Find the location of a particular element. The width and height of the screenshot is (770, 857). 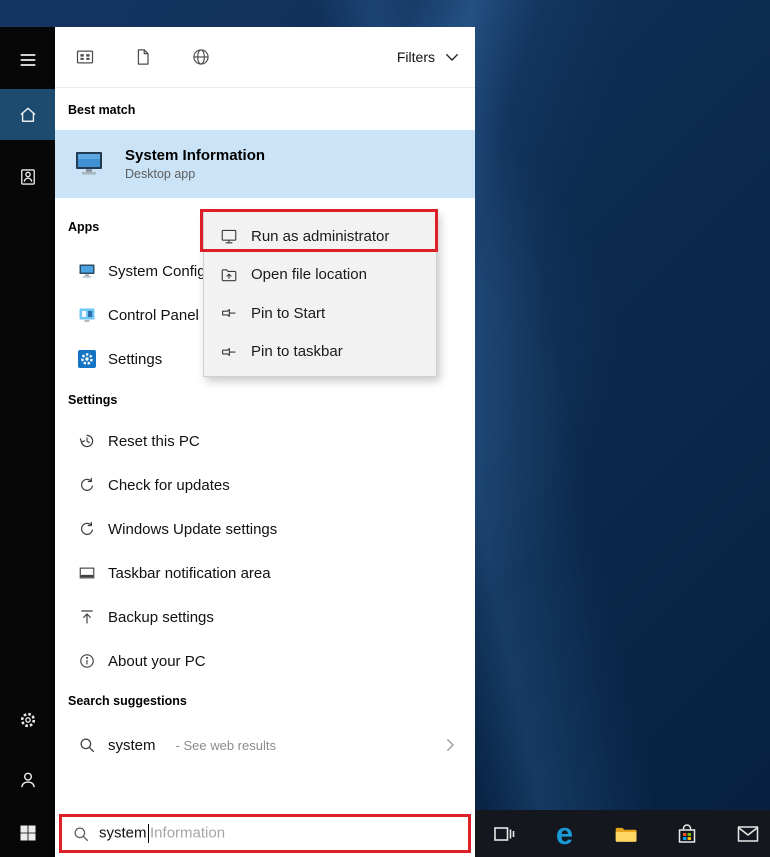

result-label: Backup settings is located at coordinates (161, 617).